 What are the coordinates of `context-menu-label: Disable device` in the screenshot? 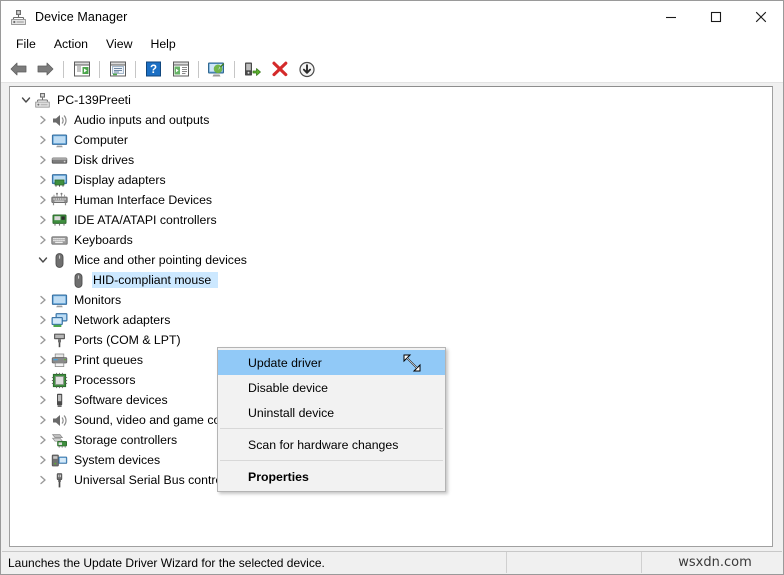 It's located at (288, 387).